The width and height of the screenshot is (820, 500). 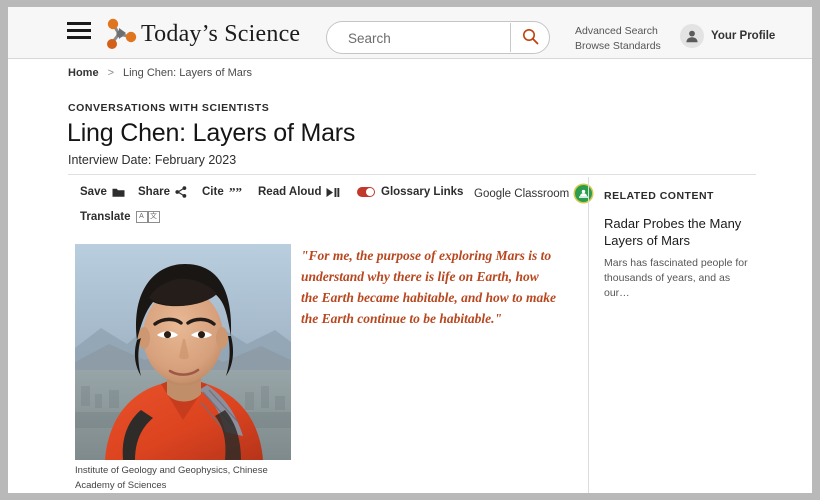 What do you see at coordinates (79, 32) in the screenshot?
I see `hamburger-menu-icon` at bounding box center [79, 32].